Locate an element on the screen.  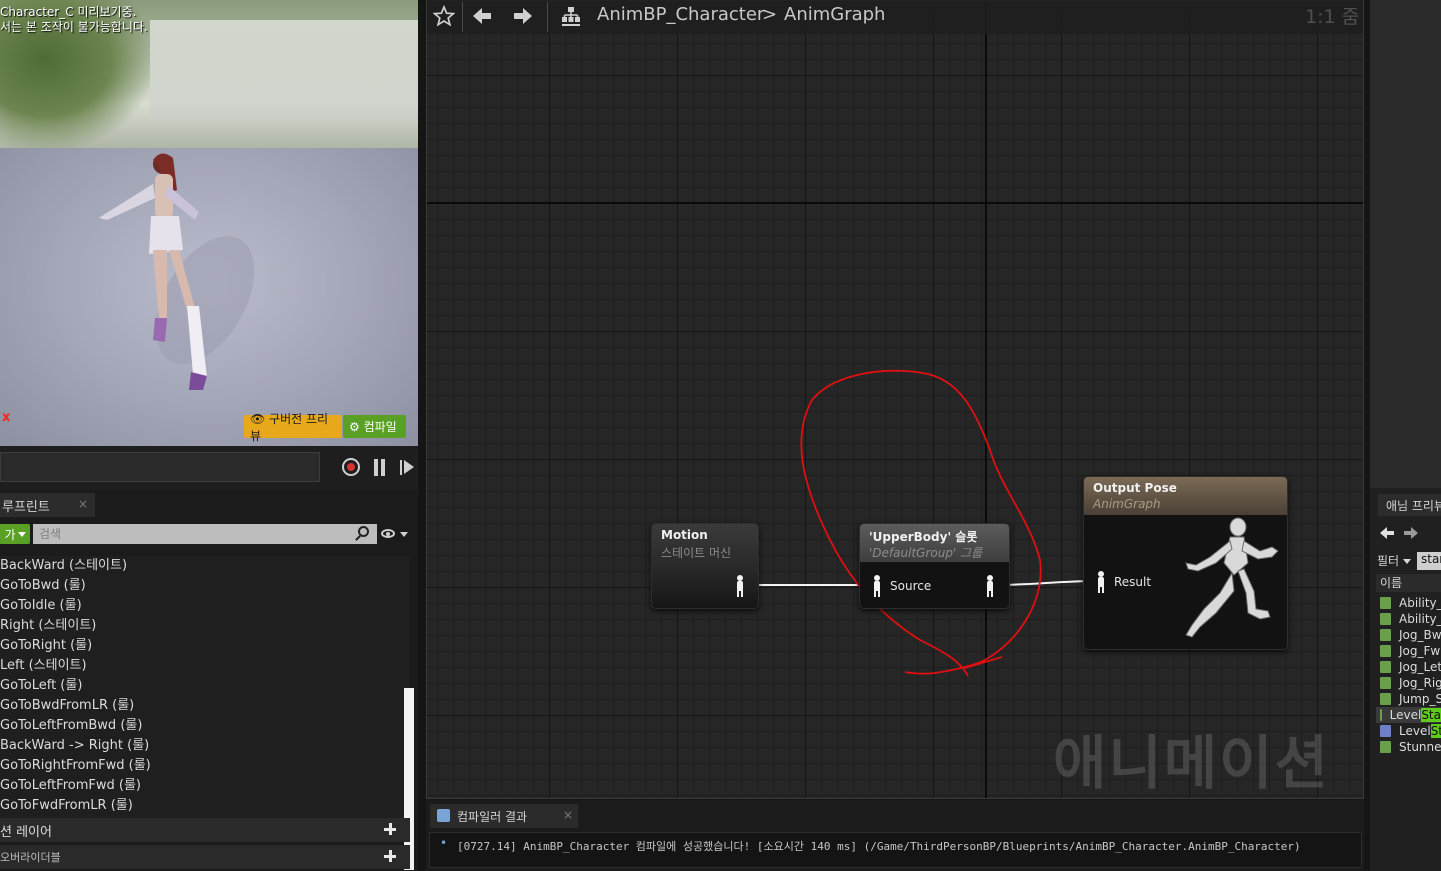
compiler-results-tab: 컴파일러 결과 is located at coordinates (504, 816).